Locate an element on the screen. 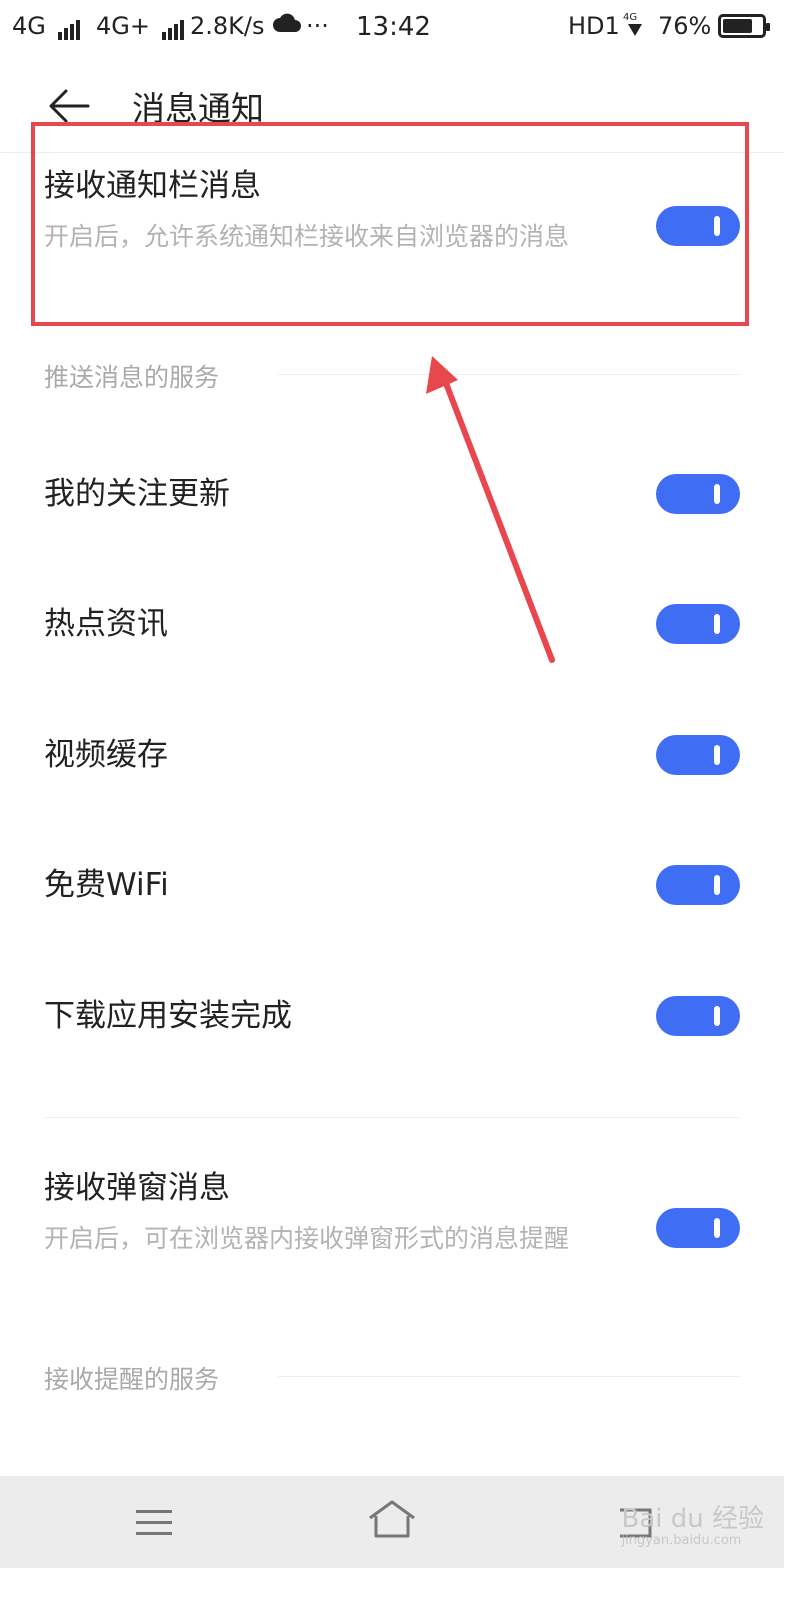 Image resolution: width=800 pixels, height=1600 pixels. baidu-watermark: Bai du 经验 jingyan.baidu.com is located at coordinates (692, 1523).